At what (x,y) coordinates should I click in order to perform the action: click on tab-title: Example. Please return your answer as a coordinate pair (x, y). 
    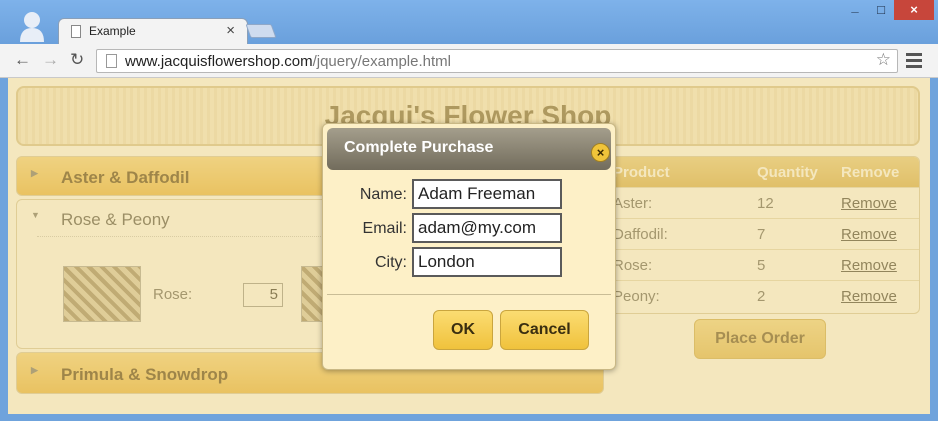
    Looking at the image, I should click on (112, 31).